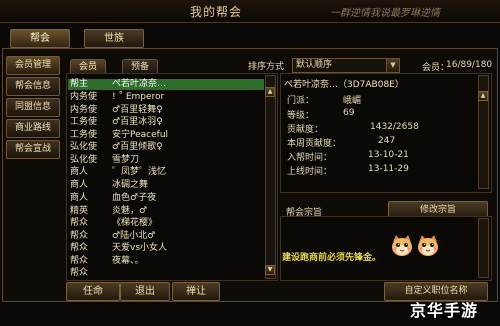 This screenshot has height=326, width=500. Describe the element at coordinates (387, 141) in the screenshot. I see `info-value-weekly-contribution: 247` at that location.